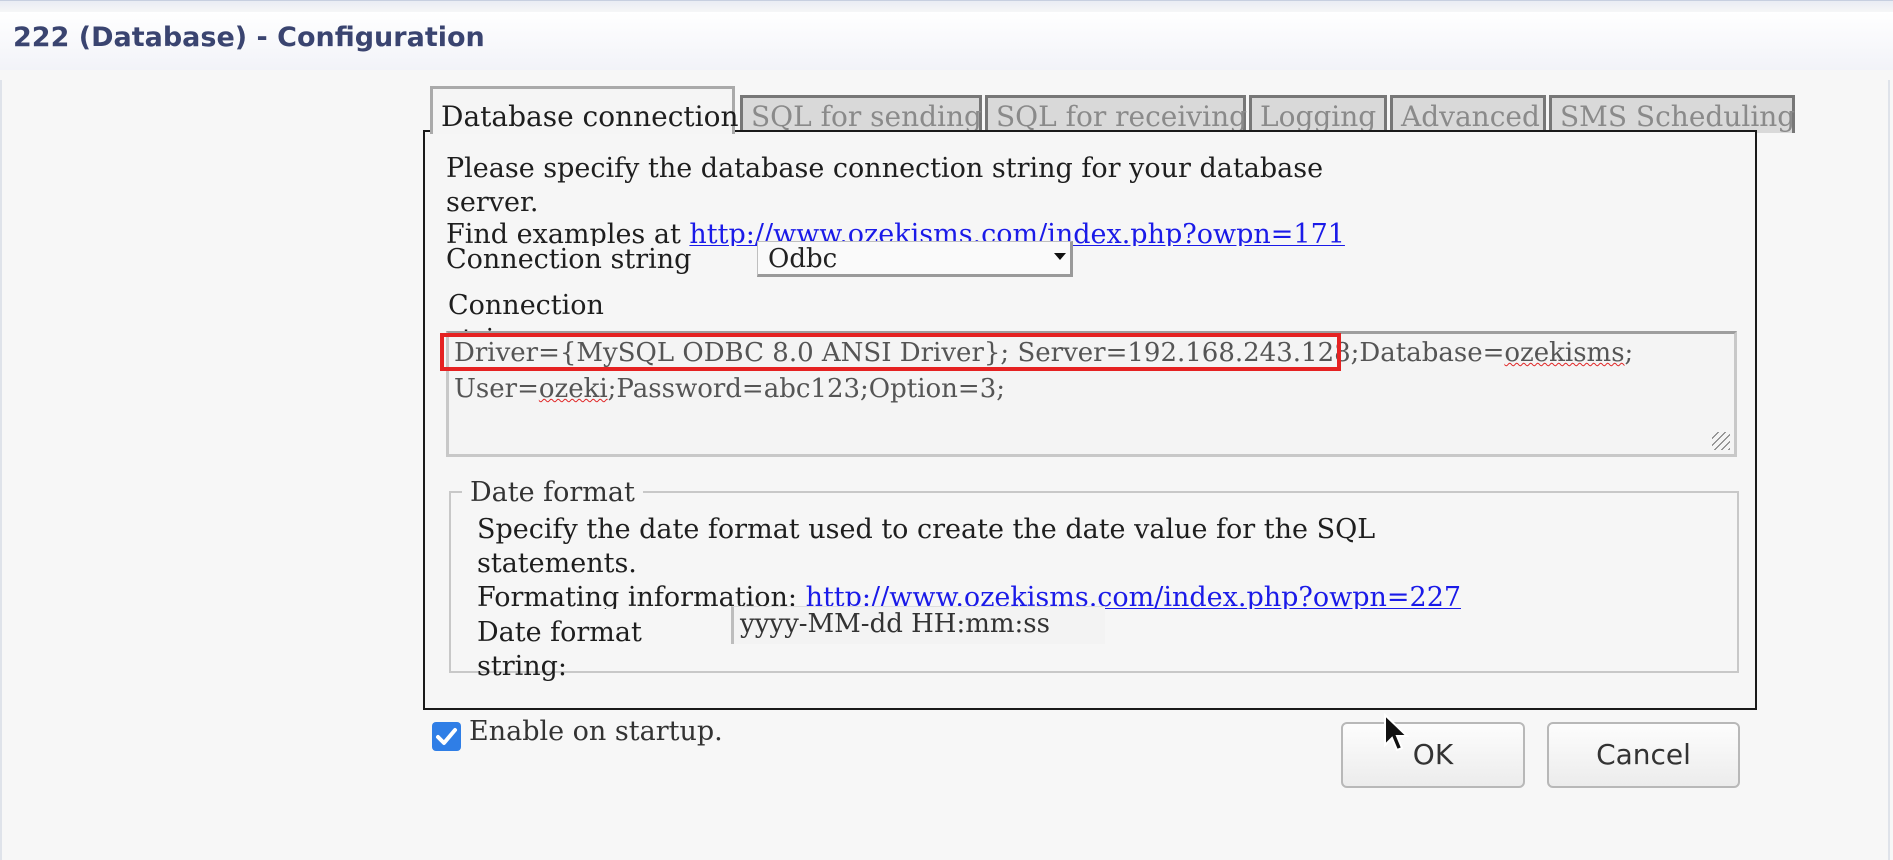 This screenshot has width=1893, height=860. Describe the element at coordinates (1318, 114) in the screenshot. I see `tab-logging: Logging` at that location.